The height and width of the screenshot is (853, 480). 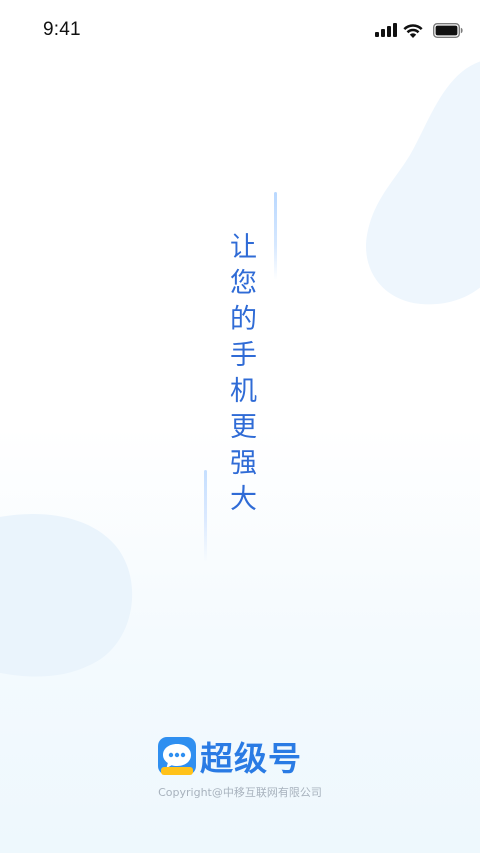 I want to click on accent-line-top, so click(x=275, y=236).